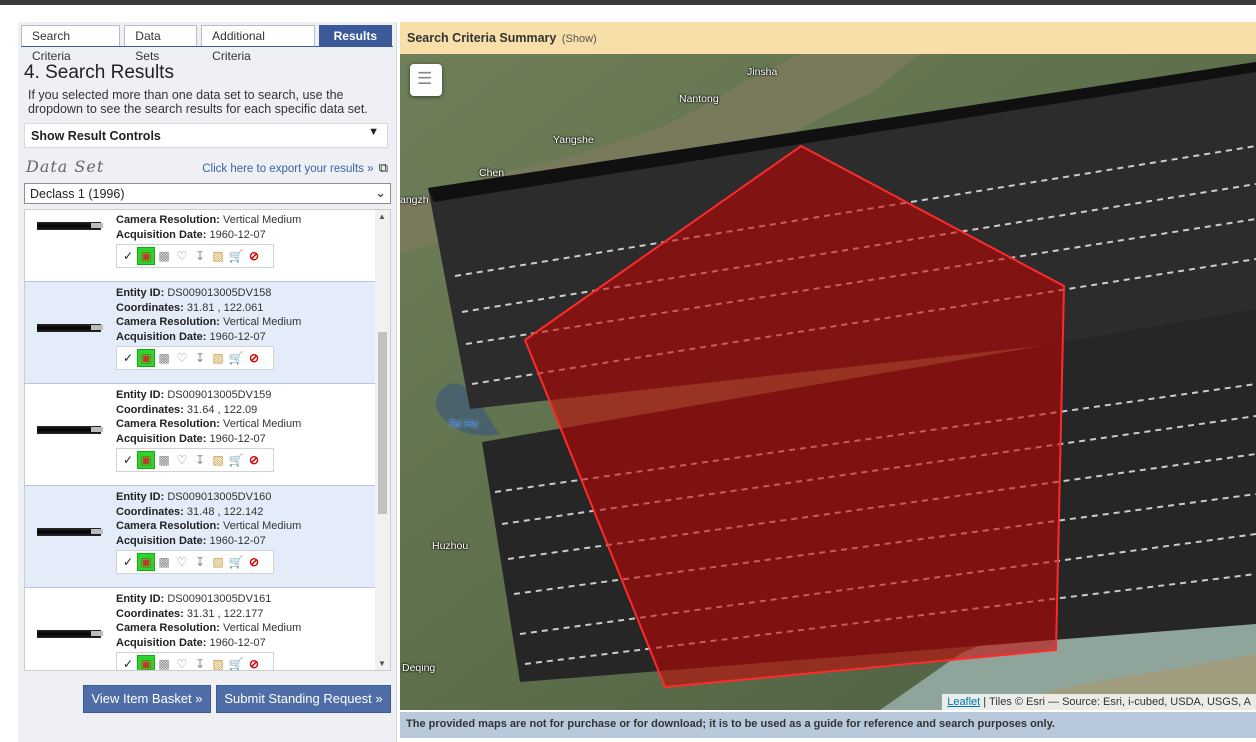  What do you see at coordinates (419, 668) in the screenshot?
I see `place-label: Deqing` at bounding box center [419, 668].